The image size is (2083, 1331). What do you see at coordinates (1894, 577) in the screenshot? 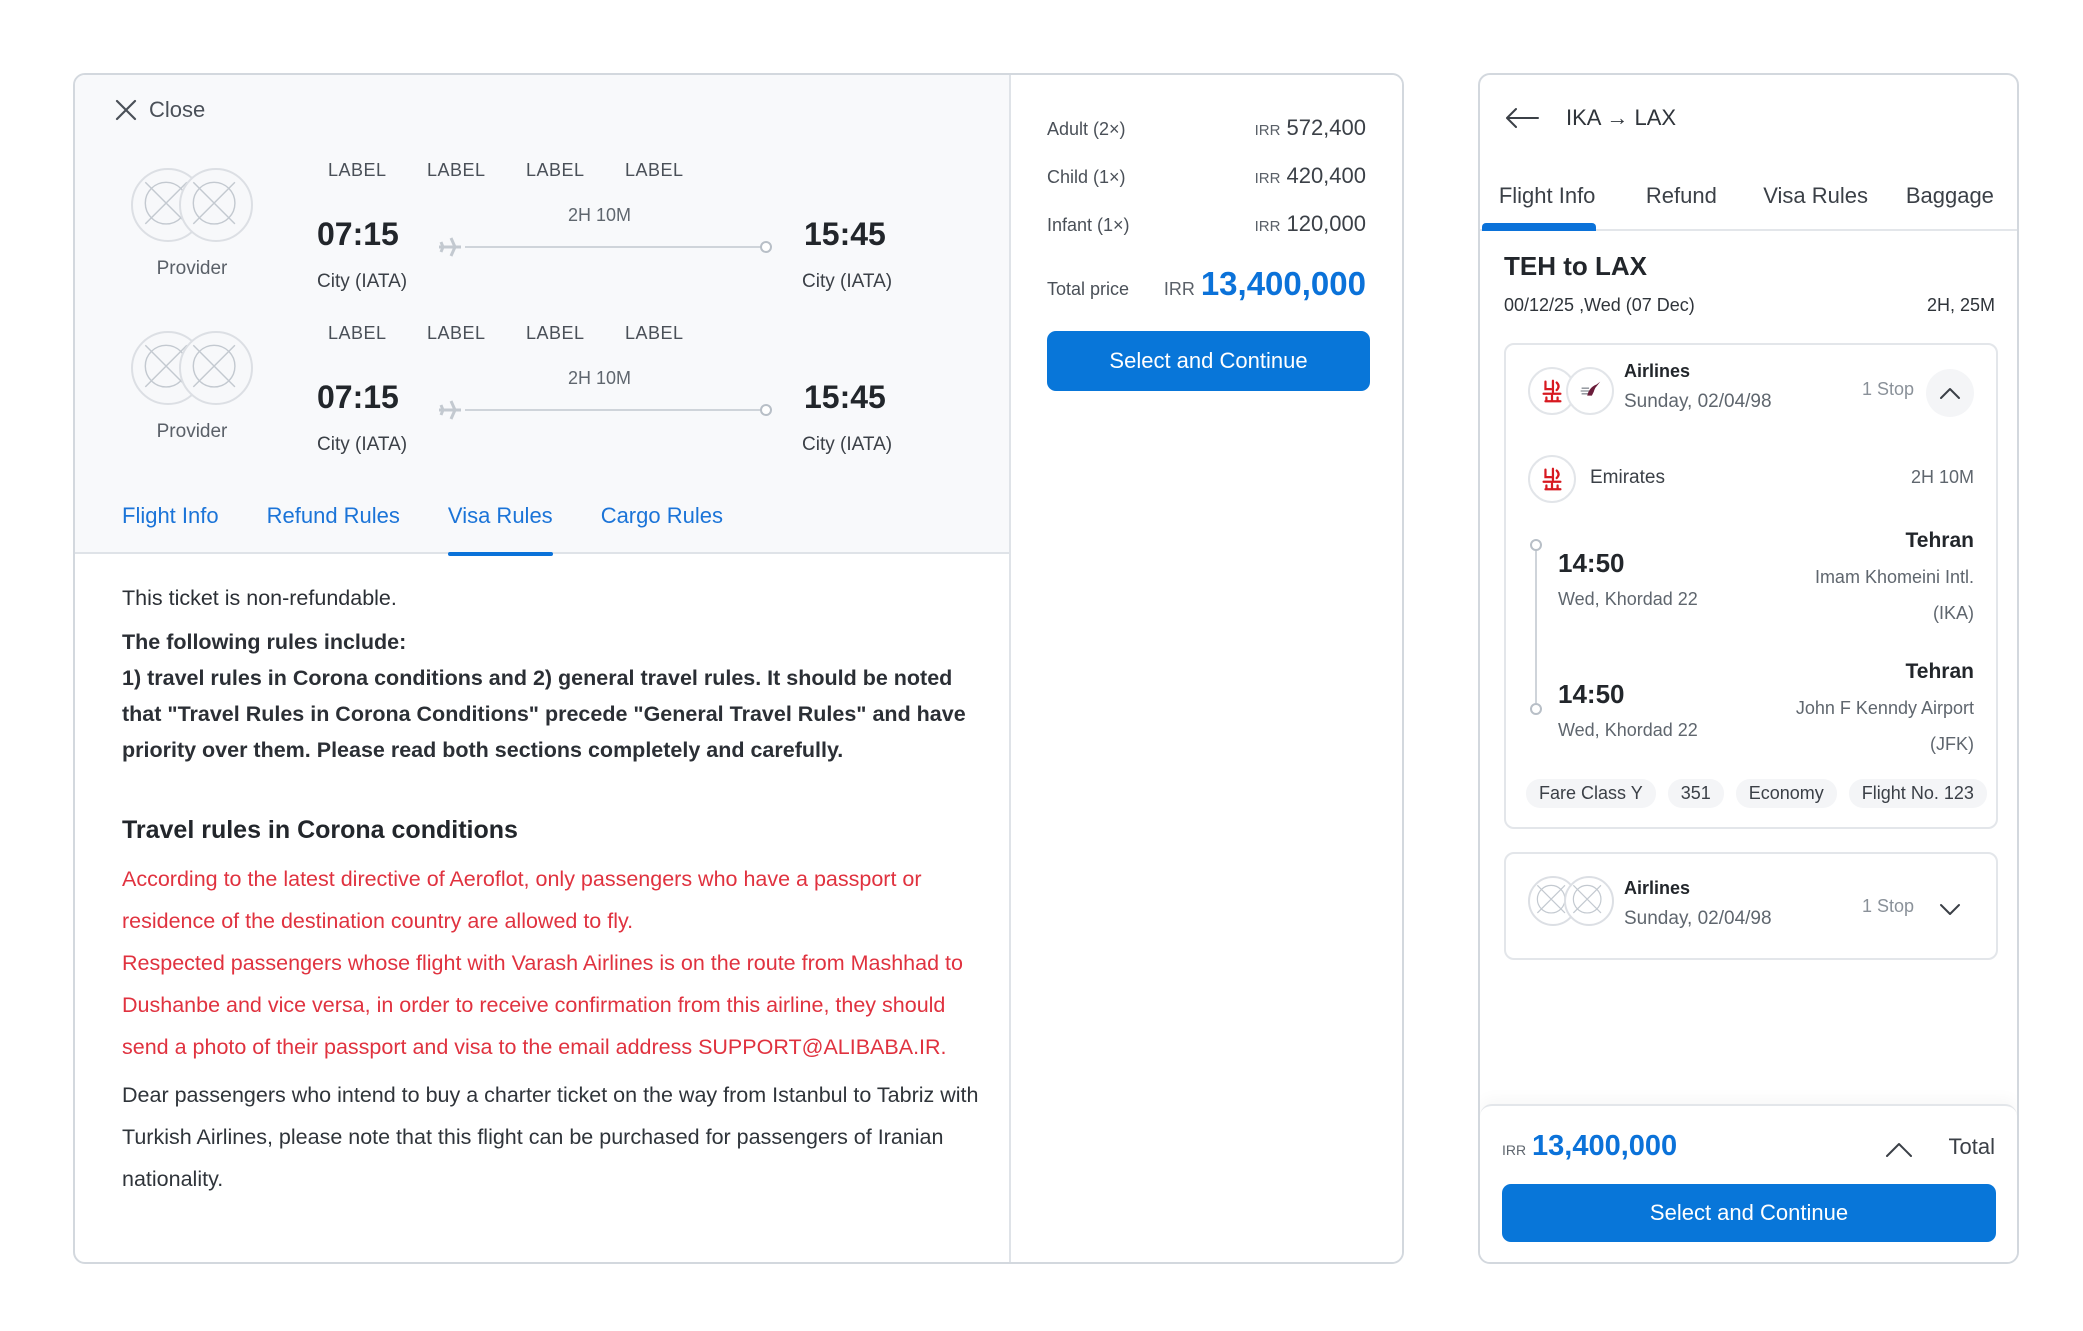
I see `departure-airport: Imam Khomeini Intl.` at bounding box center [1894, 577].